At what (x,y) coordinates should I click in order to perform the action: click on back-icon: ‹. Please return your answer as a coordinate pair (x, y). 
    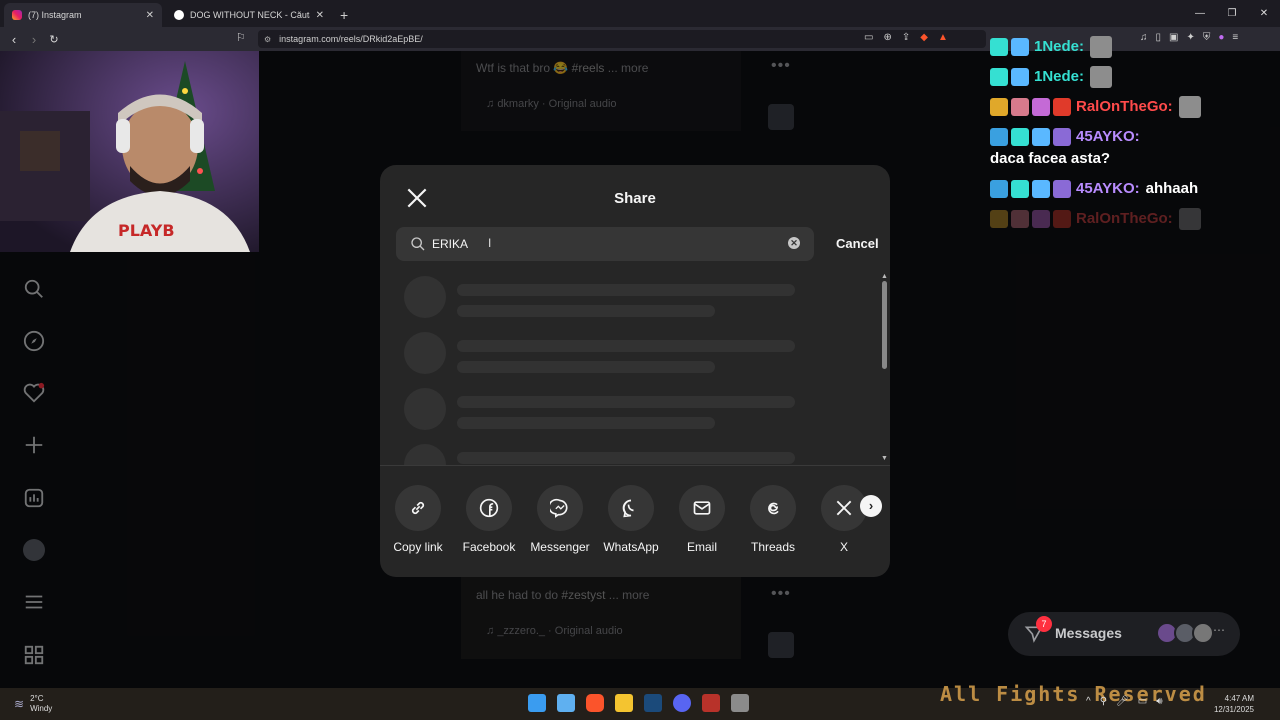
    Looking at the image, I should click on (14, 39).